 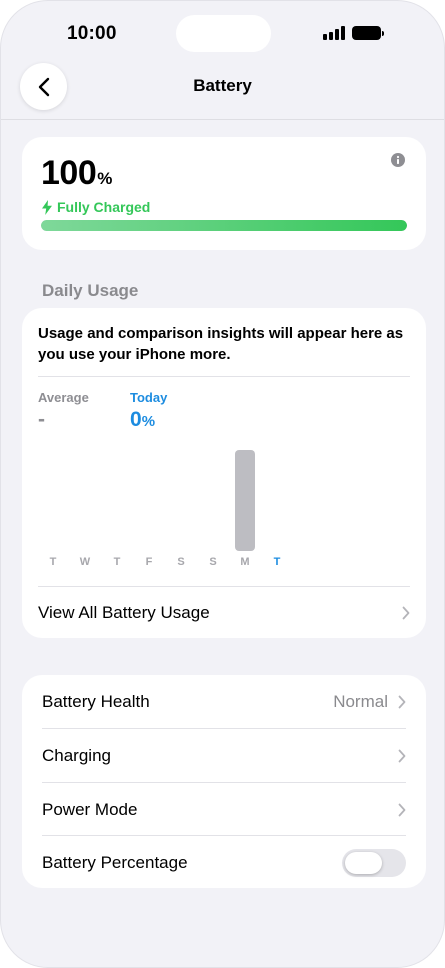 I want to click on info-icon, so click(x=398, y=160).